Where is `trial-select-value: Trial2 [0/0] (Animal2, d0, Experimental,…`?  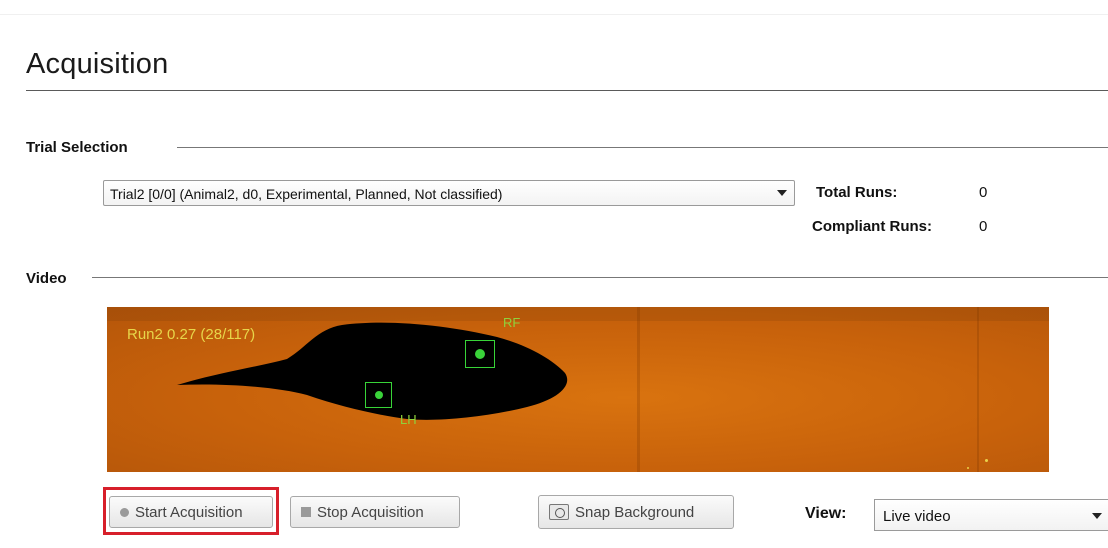
trial-select-value: Trial2 [0/0] (Animal2, d0, Experimental,… is located at coordinates (306, 194).